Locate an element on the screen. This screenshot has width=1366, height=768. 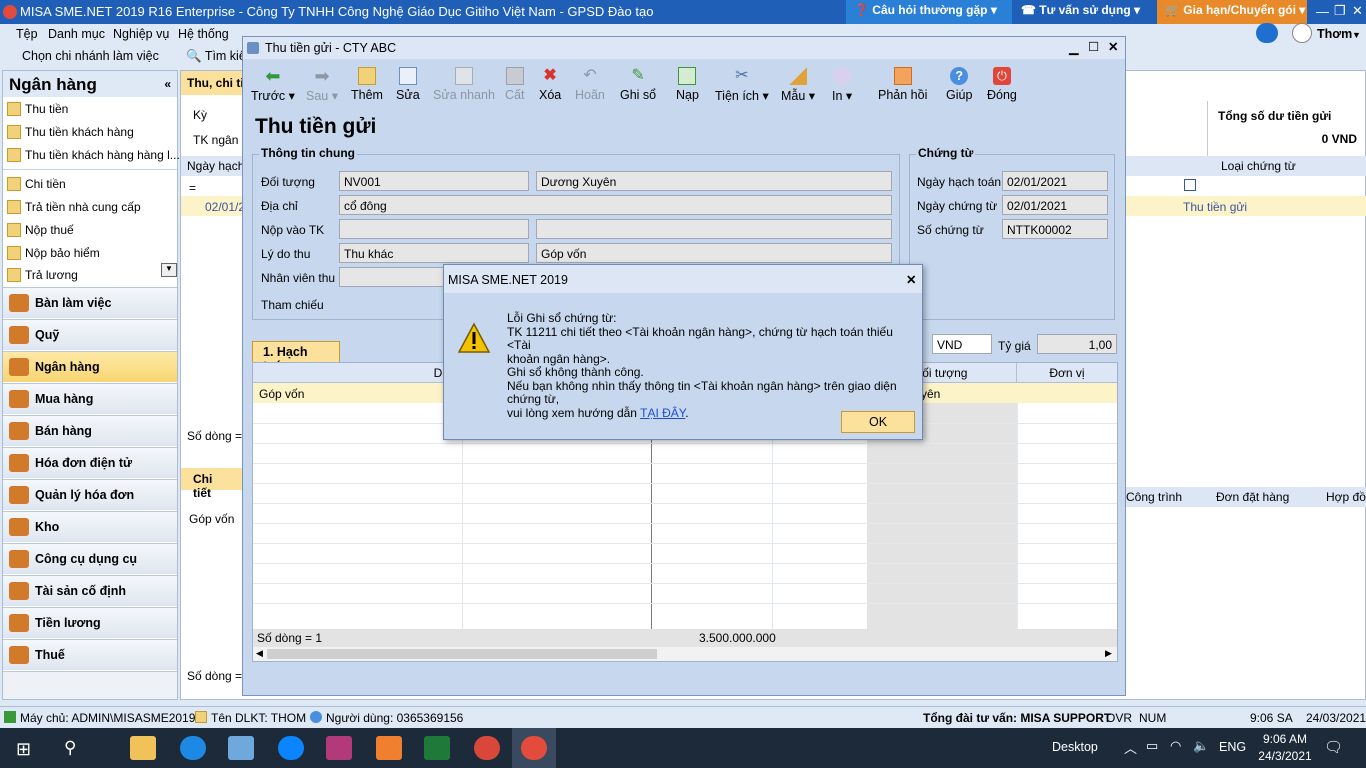
maximize-button: ❐ is located at coordinates (1340, 11).